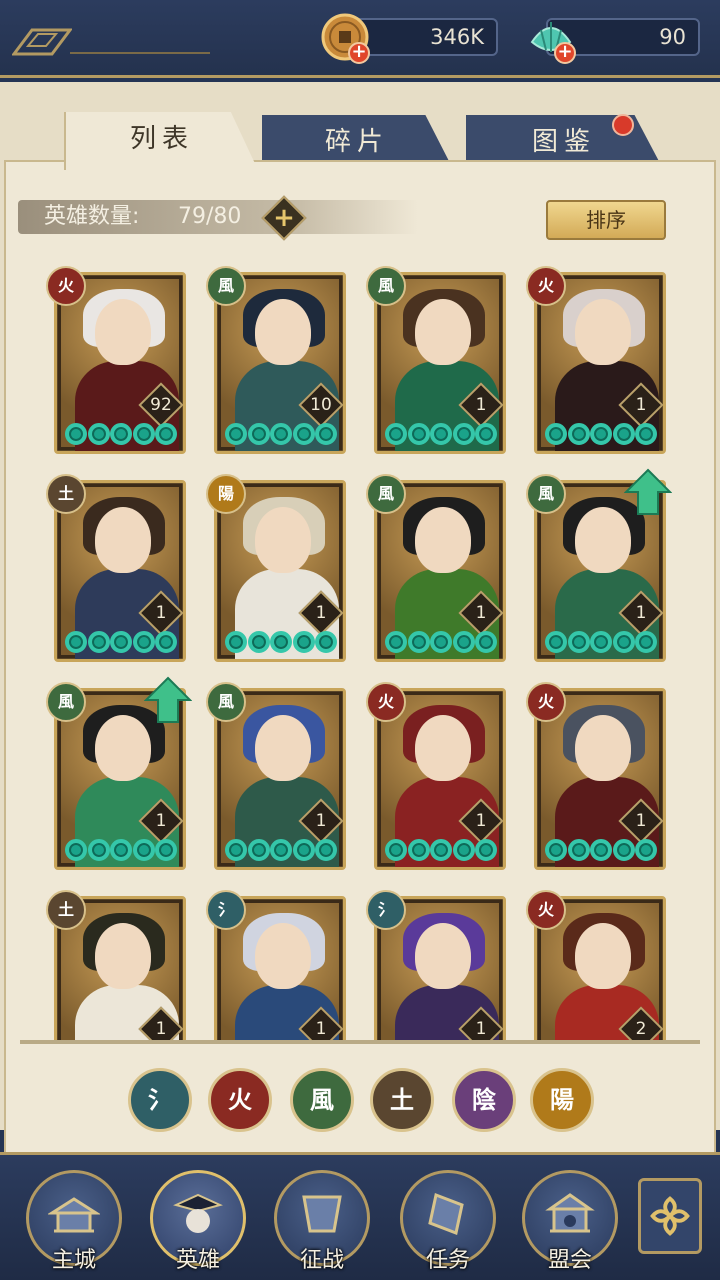 The image size is (720, 1280). Describe the element at coordinates (409, 38) in the screenshot. I see `coin-counter: + 346K` at that location.